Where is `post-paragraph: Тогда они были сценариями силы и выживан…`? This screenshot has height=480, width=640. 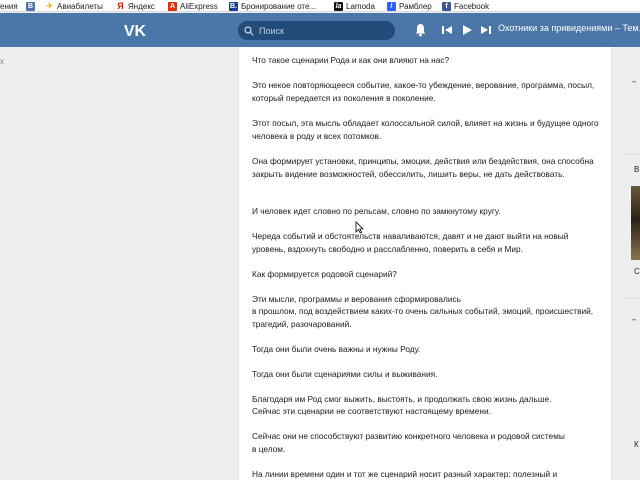 post-paragraph: Тогда они были сценариями силы и выживан… is located at coordinates (345, 374).